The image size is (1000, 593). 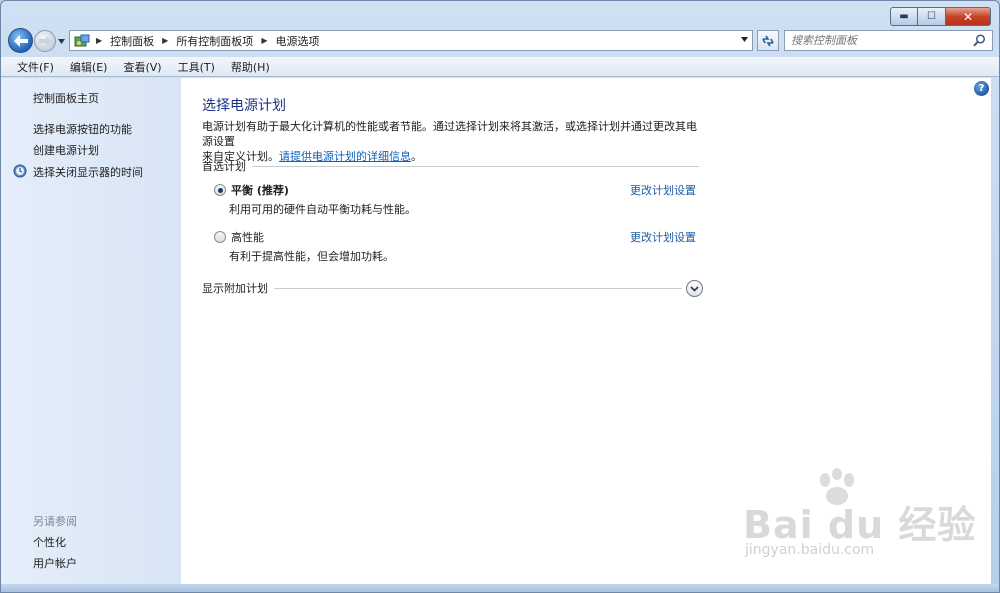 What do you see at coordinates (500, 588) in the screenshot?
I see `window-bottom-border` at bounding box center [500, 588].